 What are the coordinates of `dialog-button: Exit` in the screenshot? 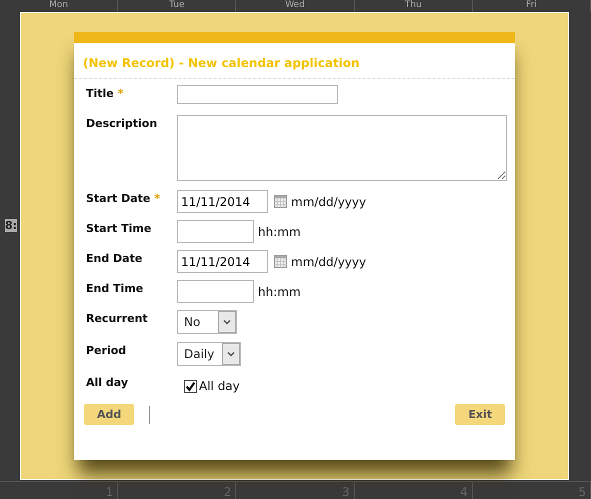 It's located at (480, 414).